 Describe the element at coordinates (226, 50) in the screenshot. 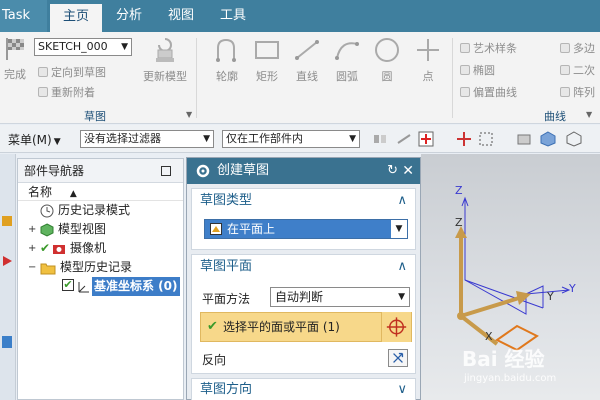

I see `profile-icon` at that location.